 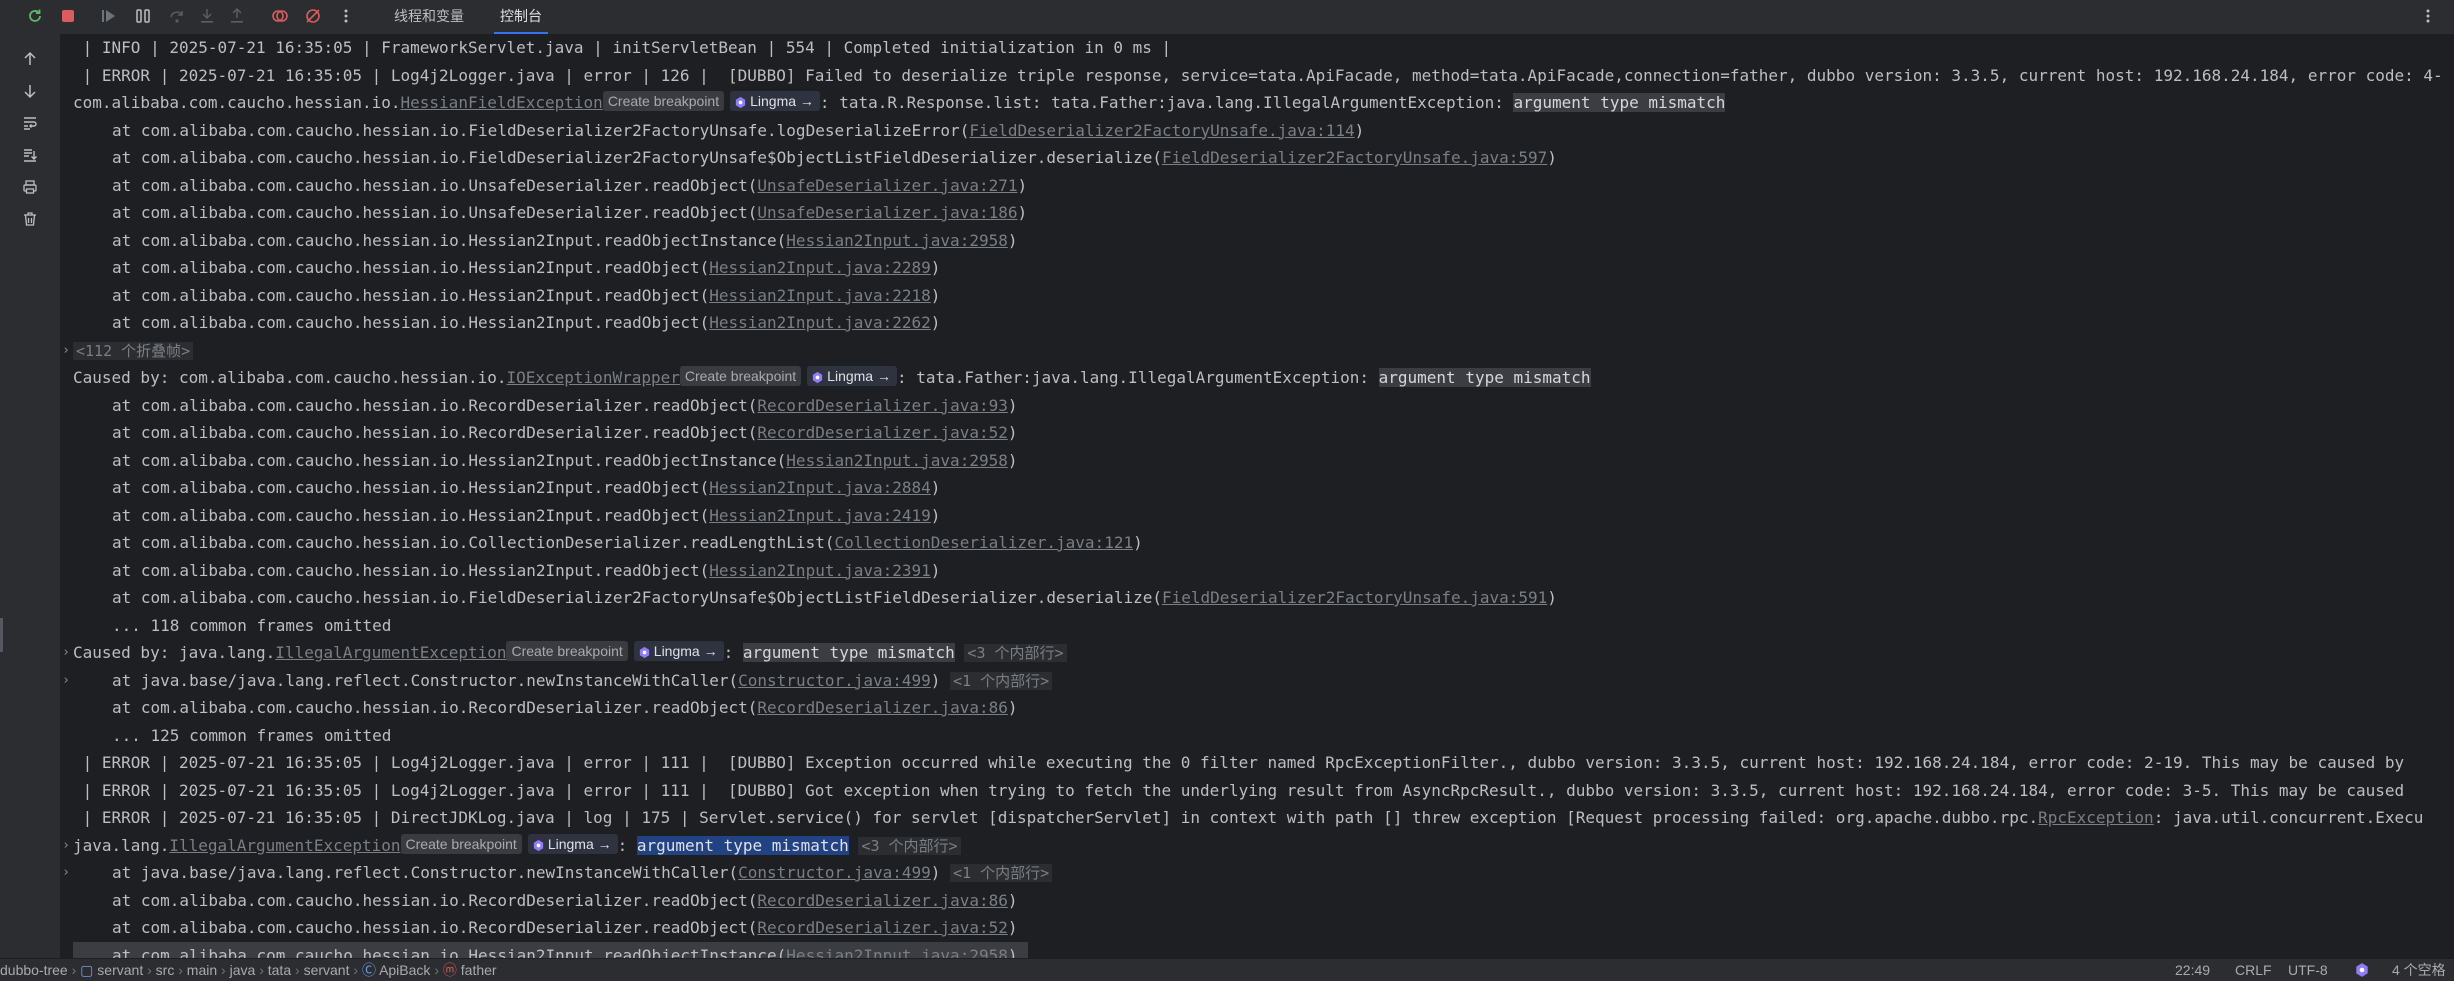 I want to click on tab-threads-variables: 线程和变量, so click(x=429, y=17).